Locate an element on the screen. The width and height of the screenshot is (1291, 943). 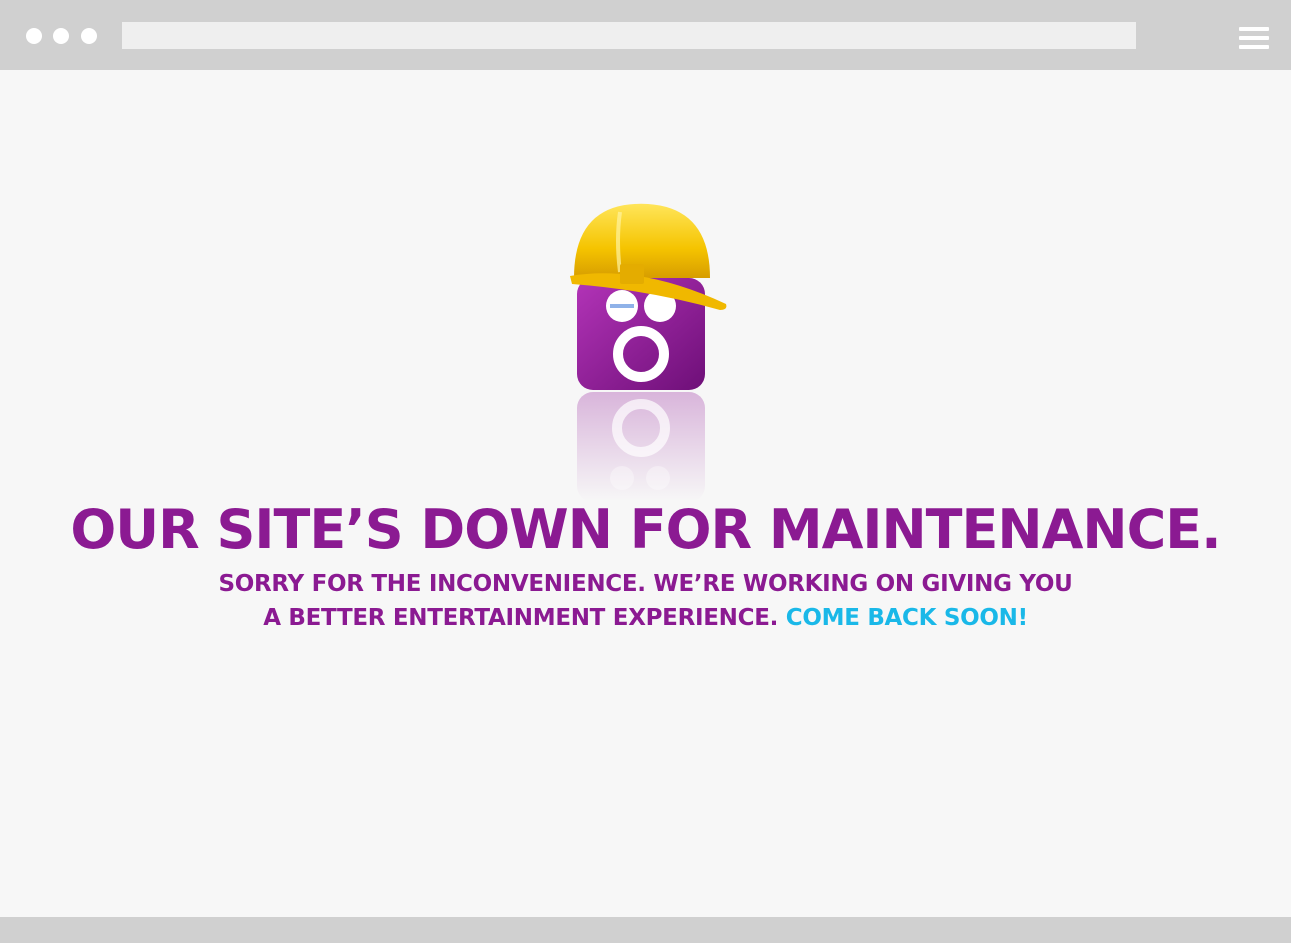
browser-toolbar is located at coordinates (645, 35).